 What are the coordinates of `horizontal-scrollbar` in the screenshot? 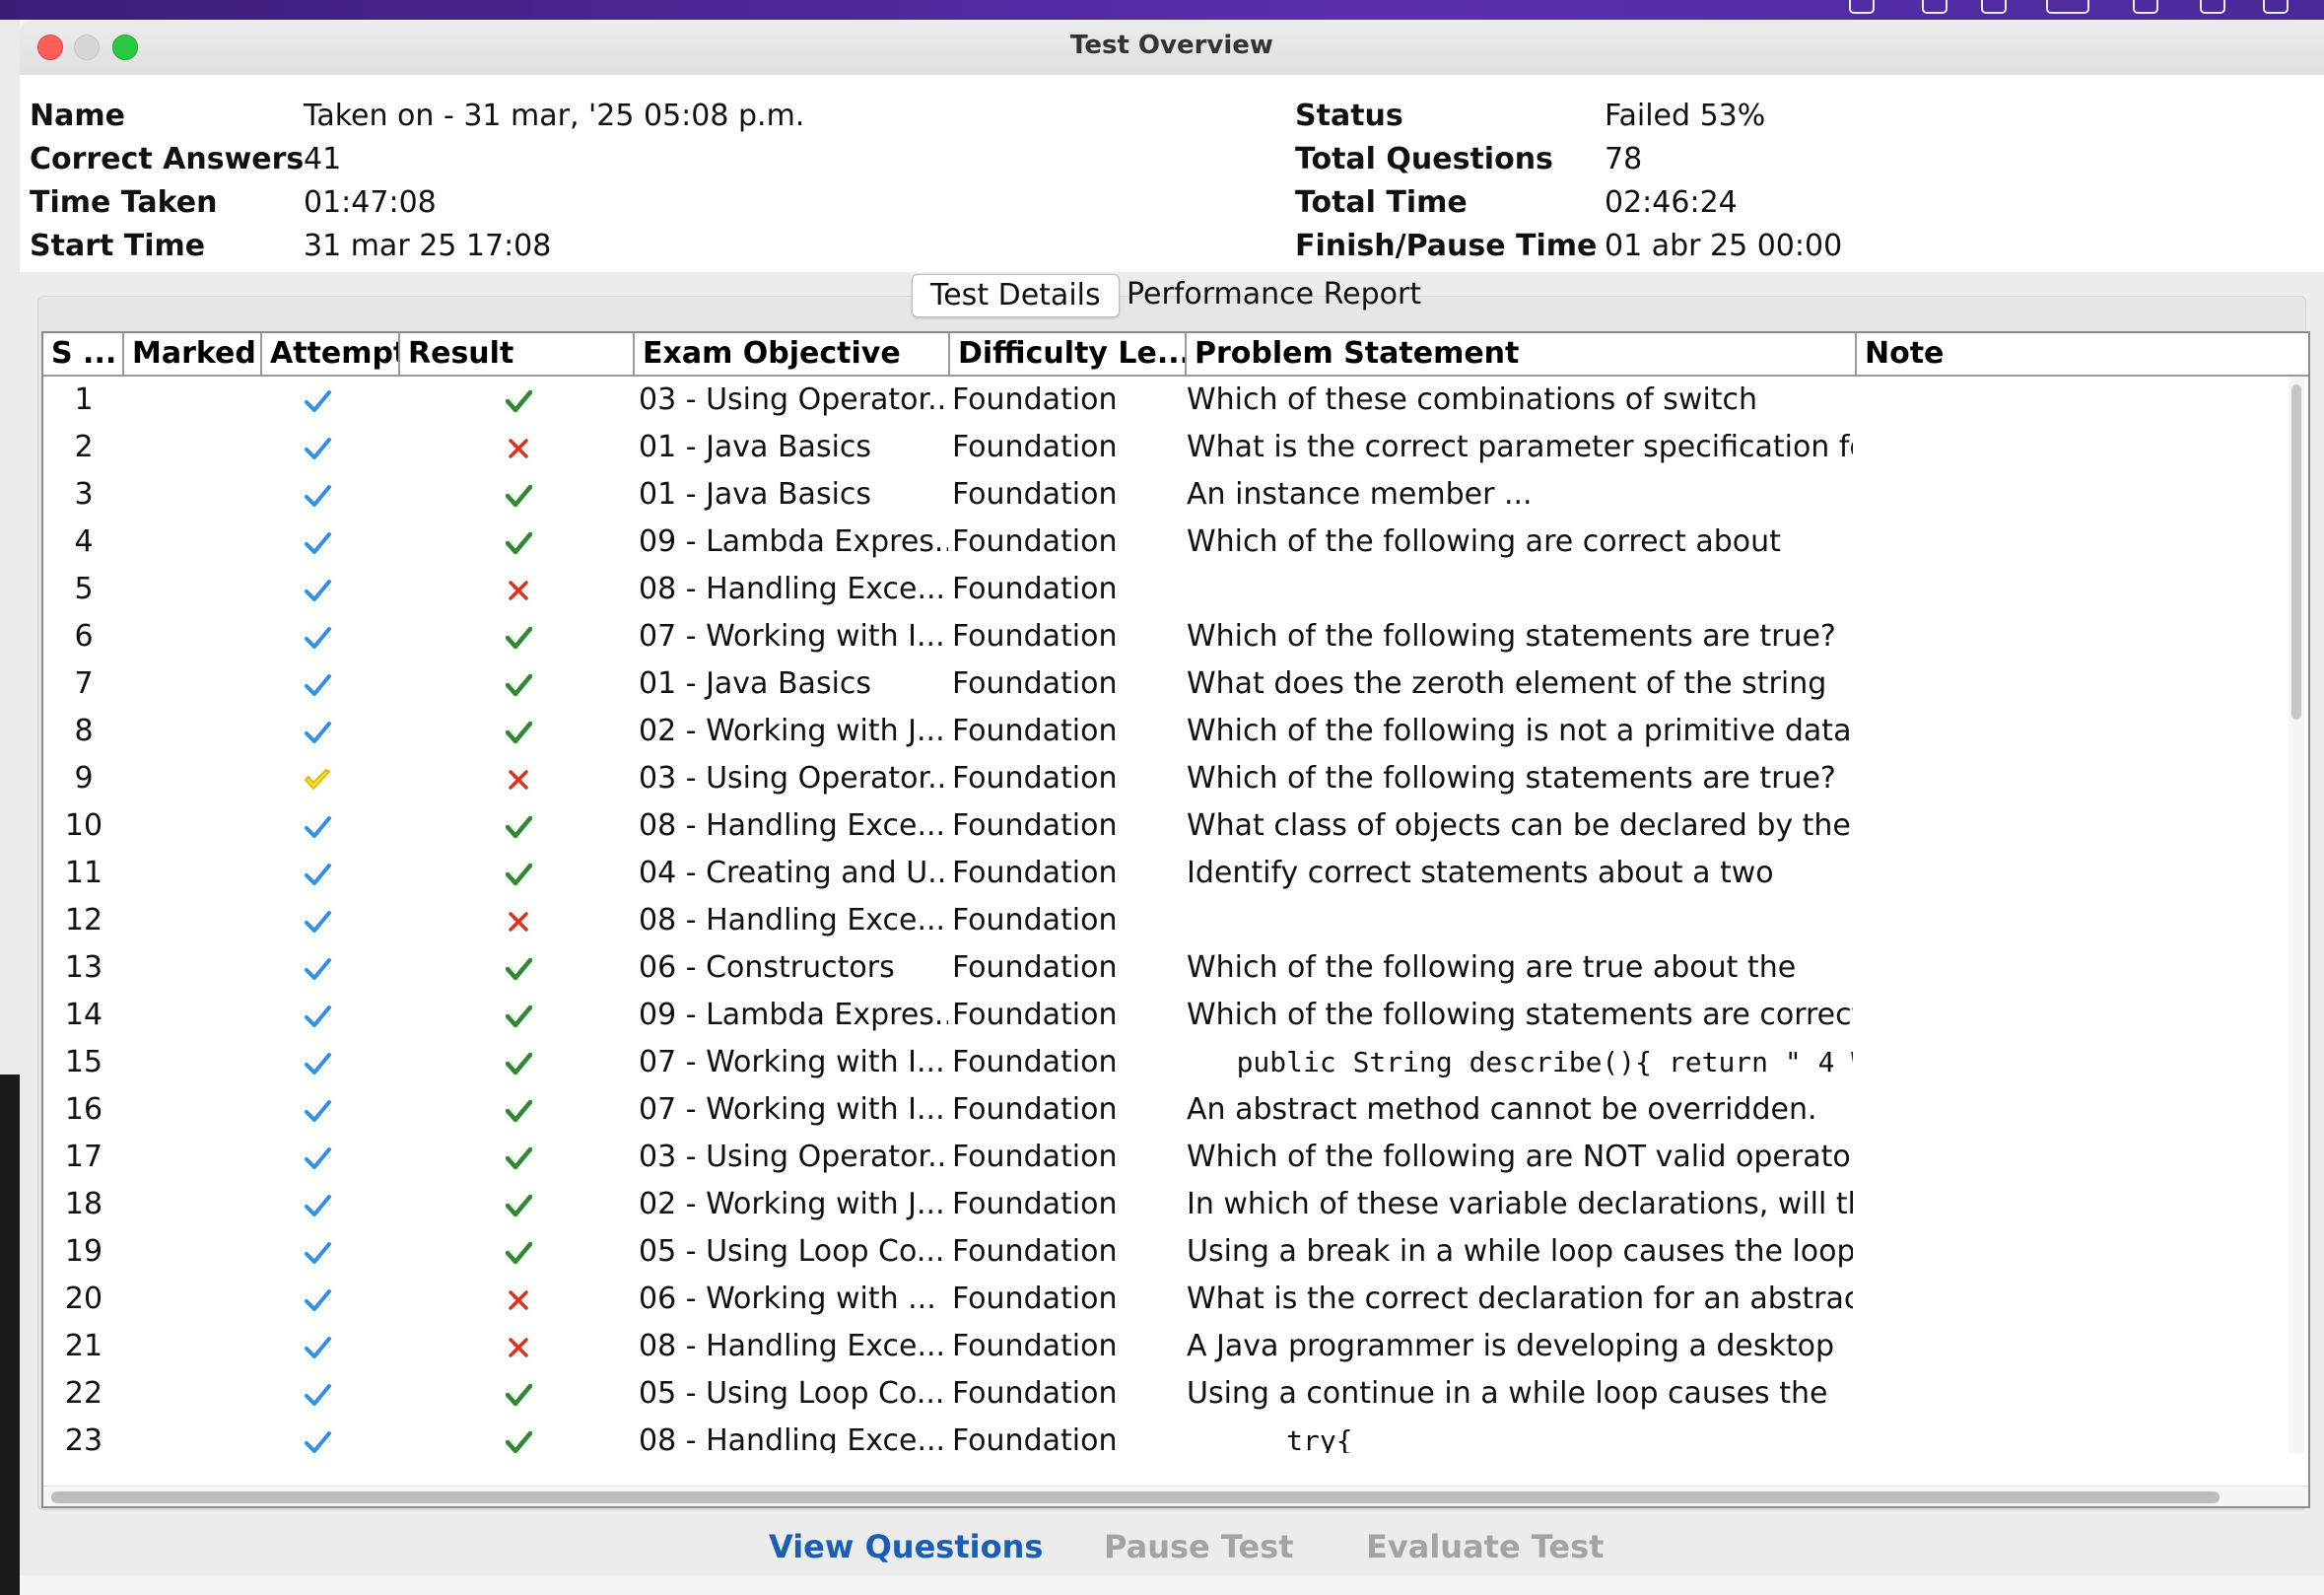 It's located at (1176, 1496).